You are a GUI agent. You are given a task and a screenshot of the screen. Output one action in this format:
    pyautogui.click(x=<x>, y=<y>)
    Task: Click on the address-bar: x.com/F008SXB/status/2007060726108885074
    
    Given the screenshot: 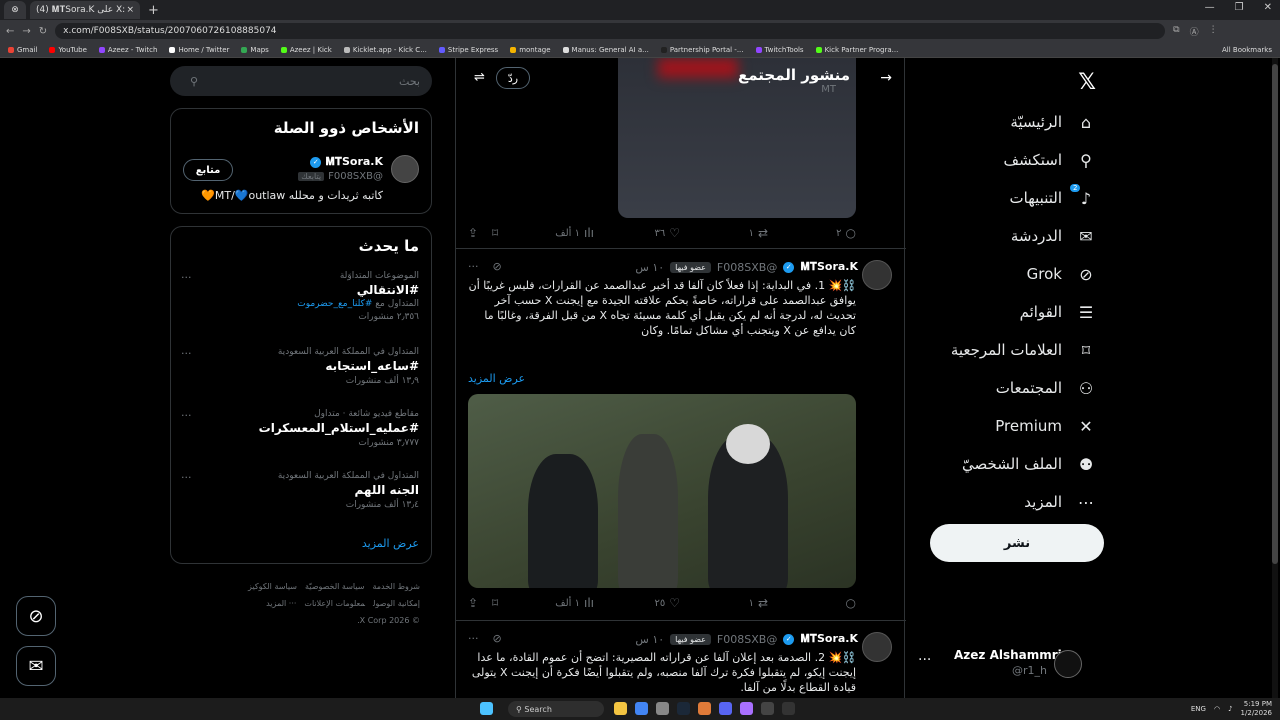 What is the action you would take?
    pyautogui.click(x=610, y=31)
    